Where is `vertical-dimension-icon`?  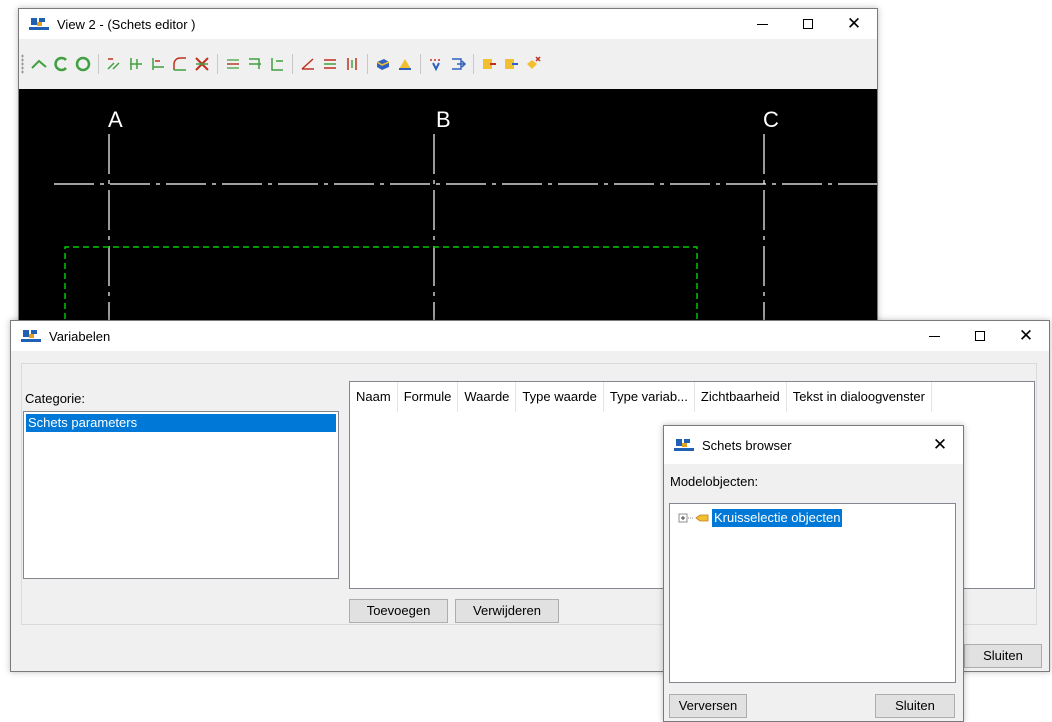
vertical-dimension-icon is located at coordinates (352, 64).